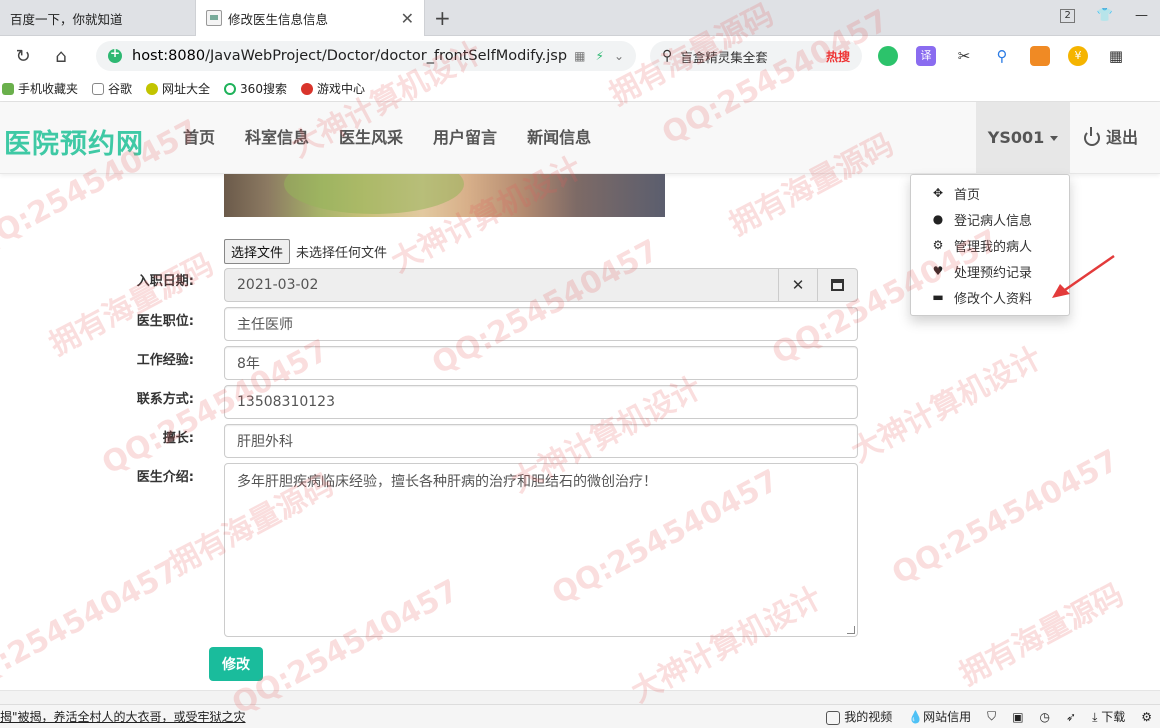 This screenshot has height=728, width=1160. I want to click on submit-modify-button: 修改, so click(236, 664).